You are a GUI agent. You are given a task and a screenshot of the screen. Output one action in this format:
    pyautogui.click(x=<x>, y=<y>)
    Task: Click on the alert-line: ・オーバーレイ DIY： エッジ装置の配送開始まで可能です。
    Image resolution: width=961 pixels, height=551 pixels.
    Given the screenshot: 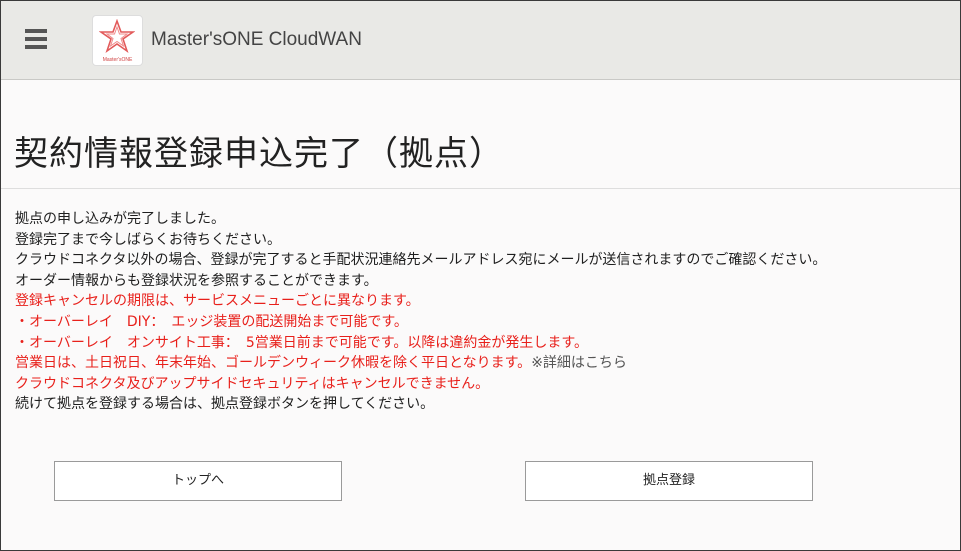 What is the action you would take?
    pyautogui.click(x=211, y=321)
    